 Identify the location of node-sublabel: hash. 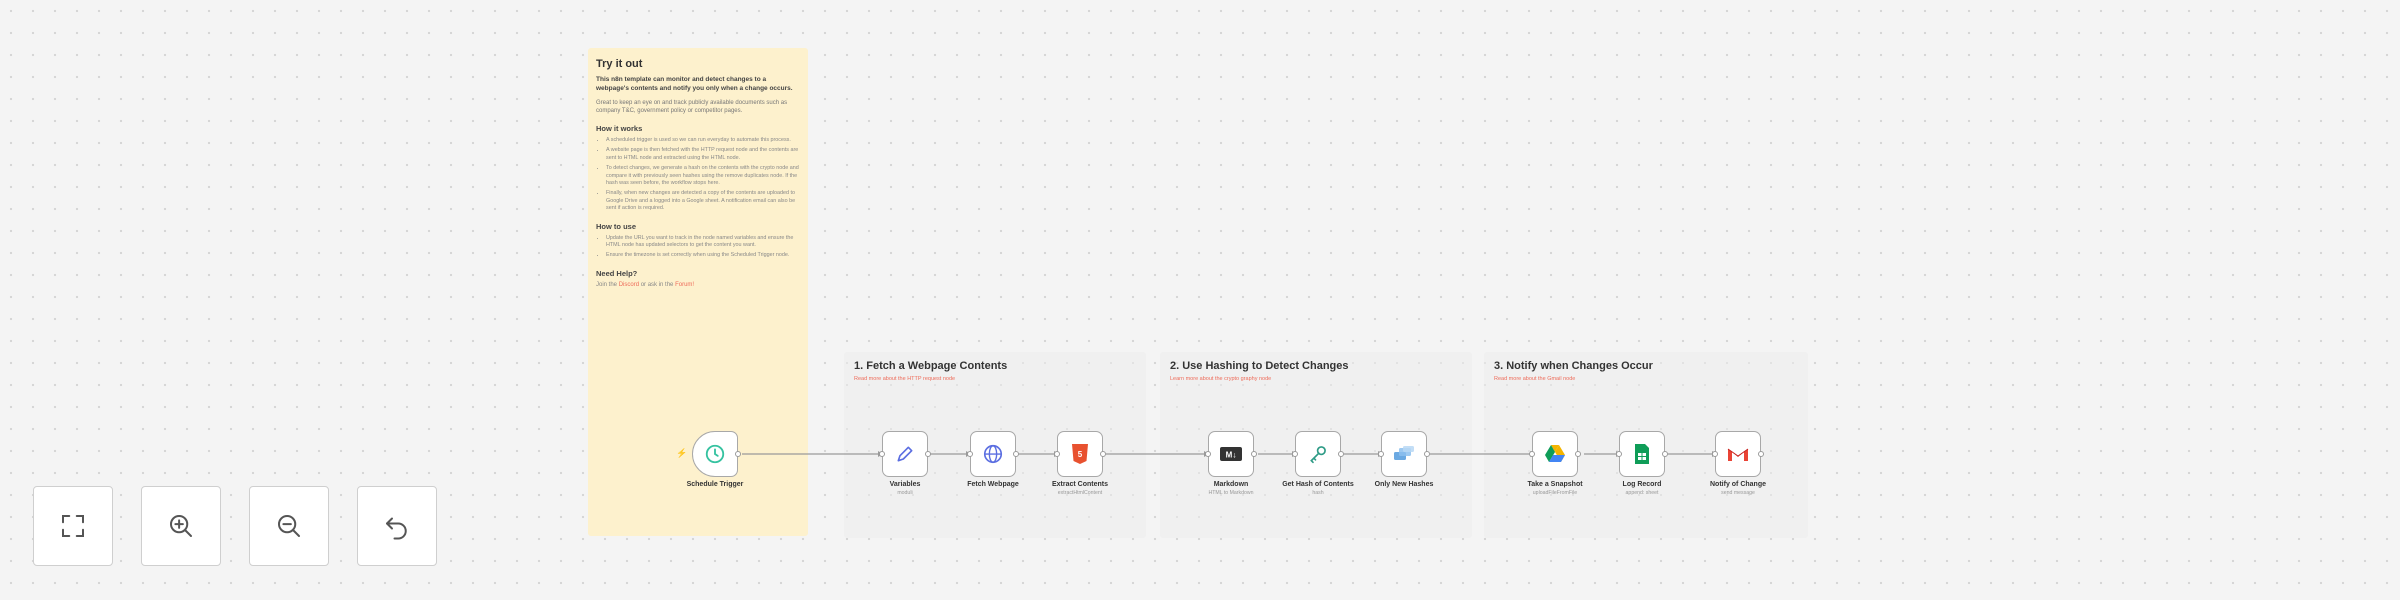
(1318, 493).